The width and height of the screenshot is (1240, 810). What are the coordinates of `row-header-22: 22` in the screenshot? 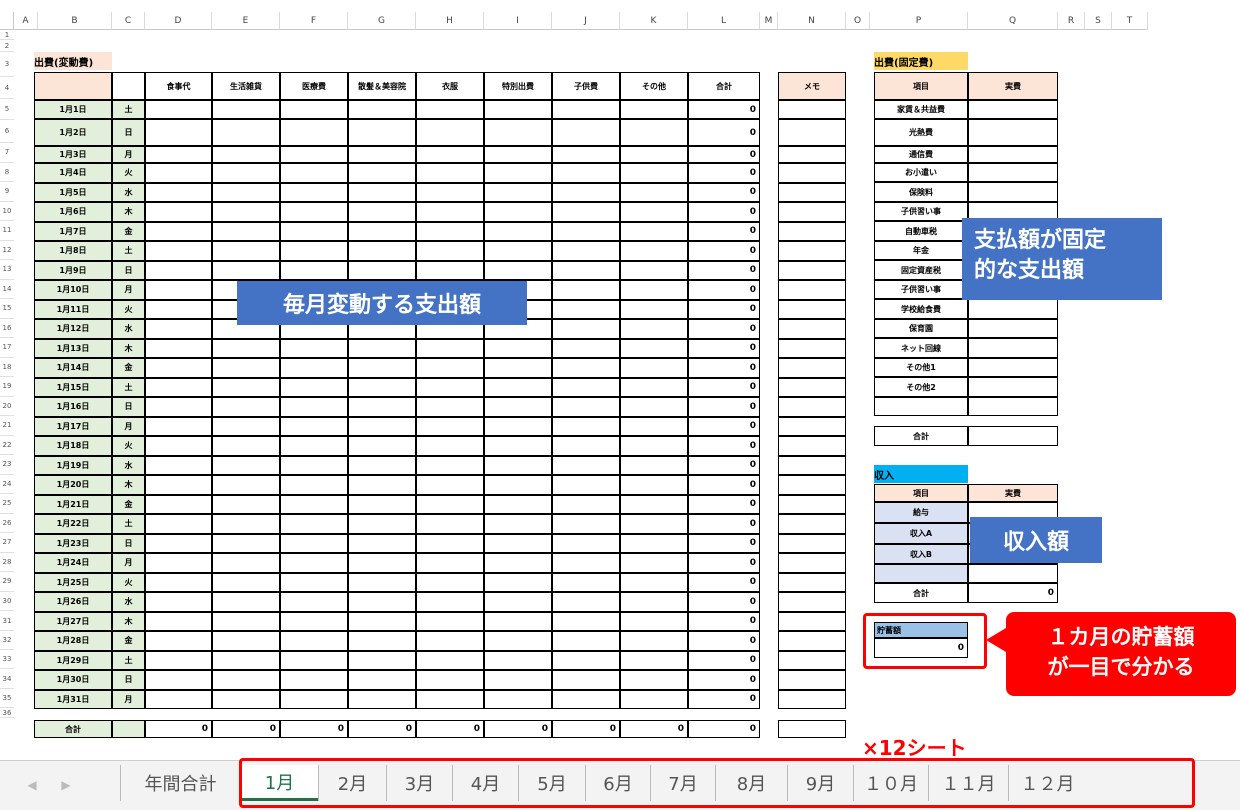 It's located at (7, 445).